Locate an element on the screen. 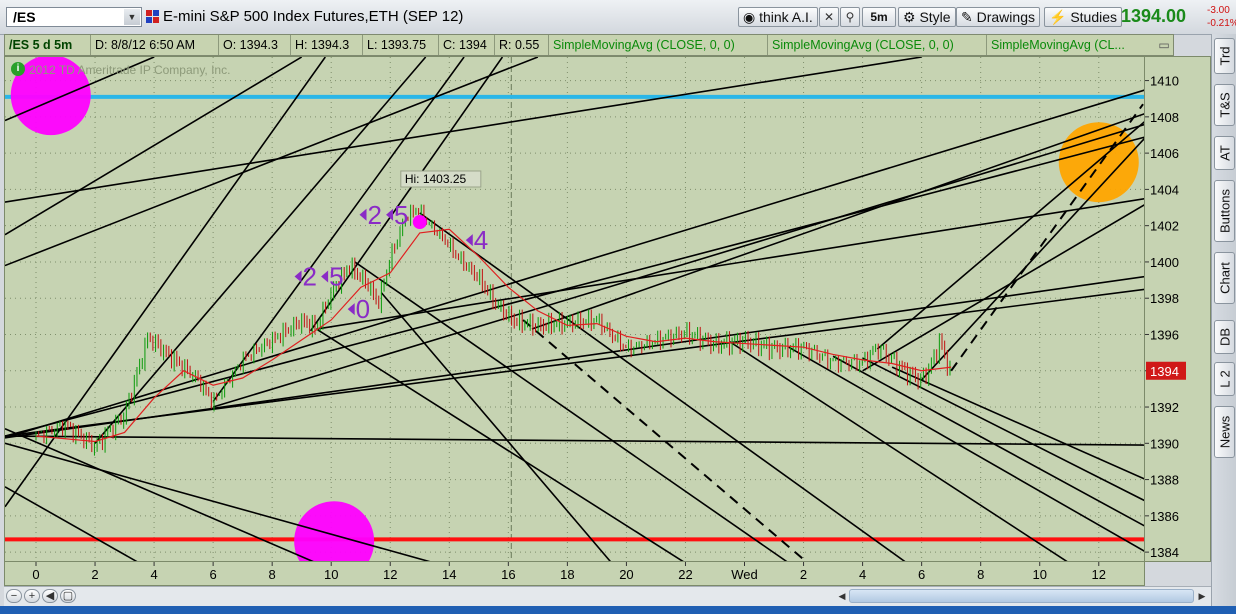  tab-db: DB is located at coordinates (1224, 337).